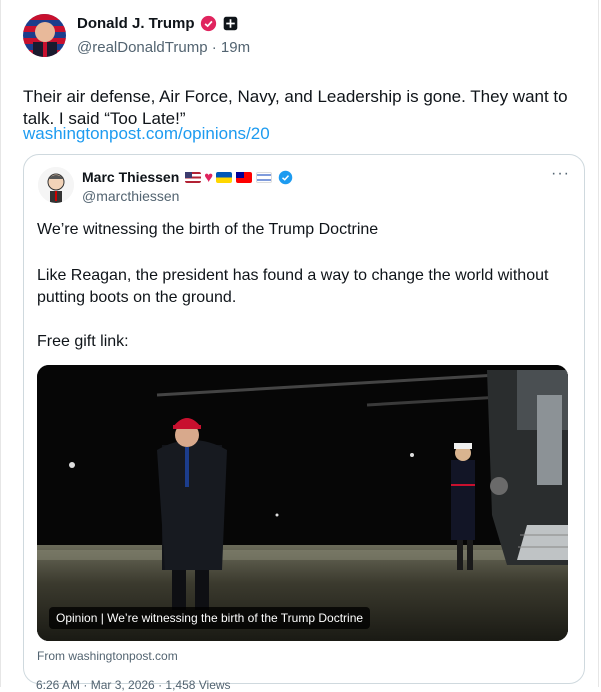 The image size is (601, 692). Describe the element at coordinates (44, 35) in the screenshot. I see `author-avatar` at that location.